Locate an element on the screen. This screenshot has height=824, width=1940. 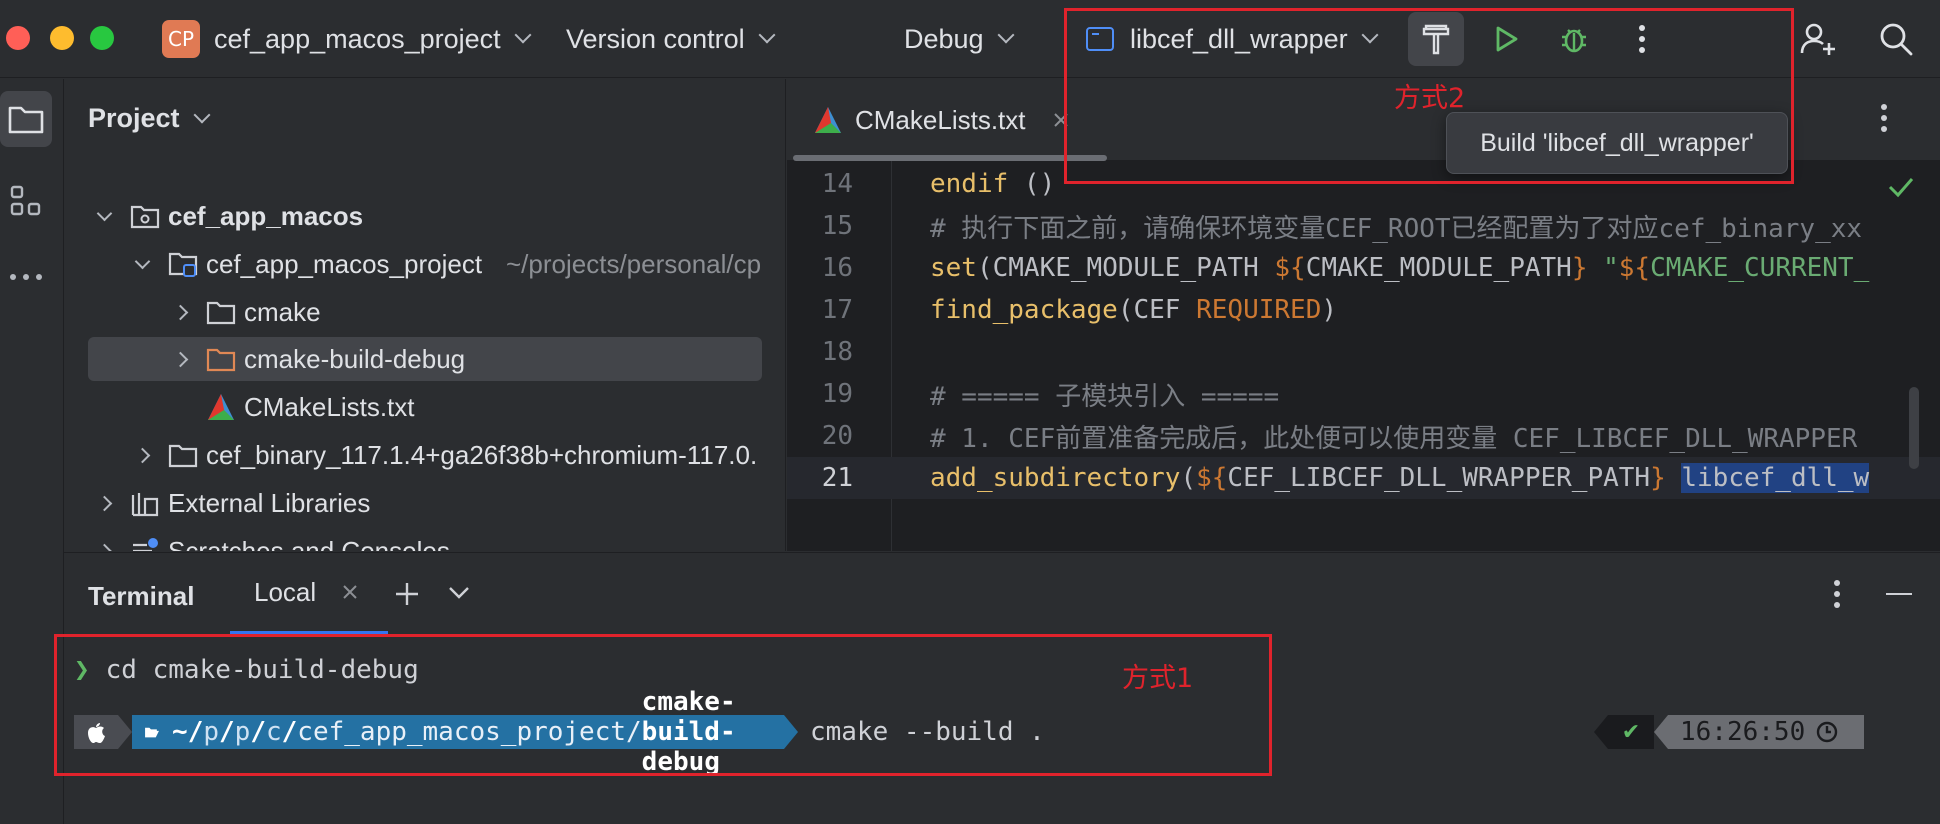
project-switcher: CP cef_app_macos_project is located at coordinates (347, 39).